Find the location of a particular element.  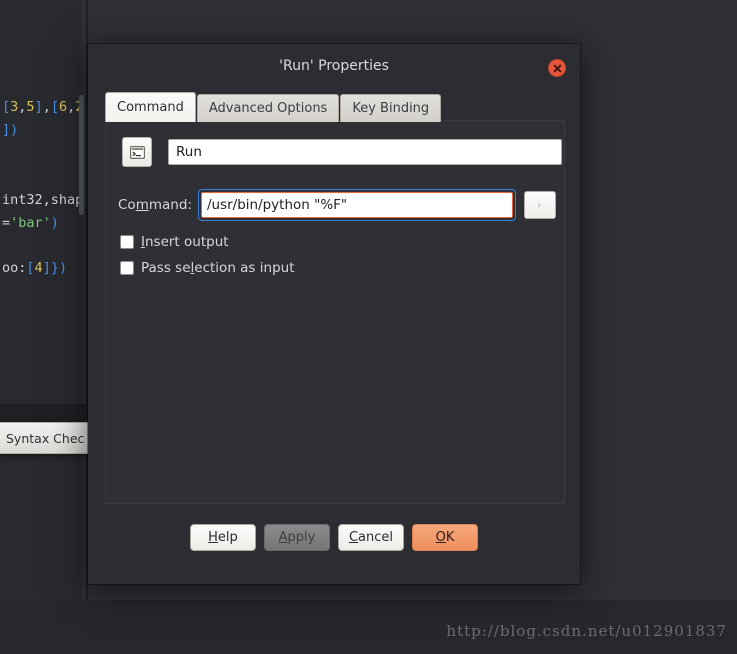

dialog-tabbar: Command Advanced Options Key Binding is located at coordinates (273, 107).